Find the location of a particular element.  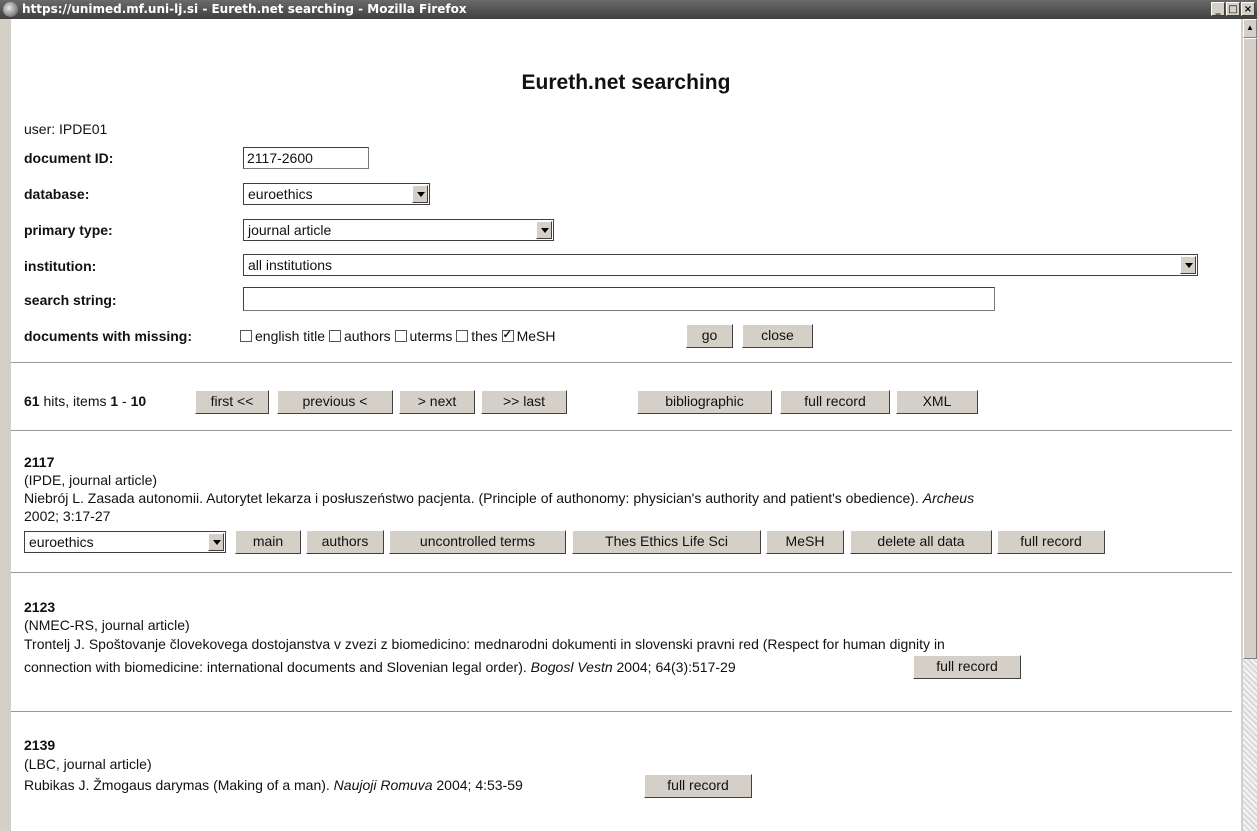

record-citation-line2: 2002; 3:17-27 is located at coordinates (67, 516).